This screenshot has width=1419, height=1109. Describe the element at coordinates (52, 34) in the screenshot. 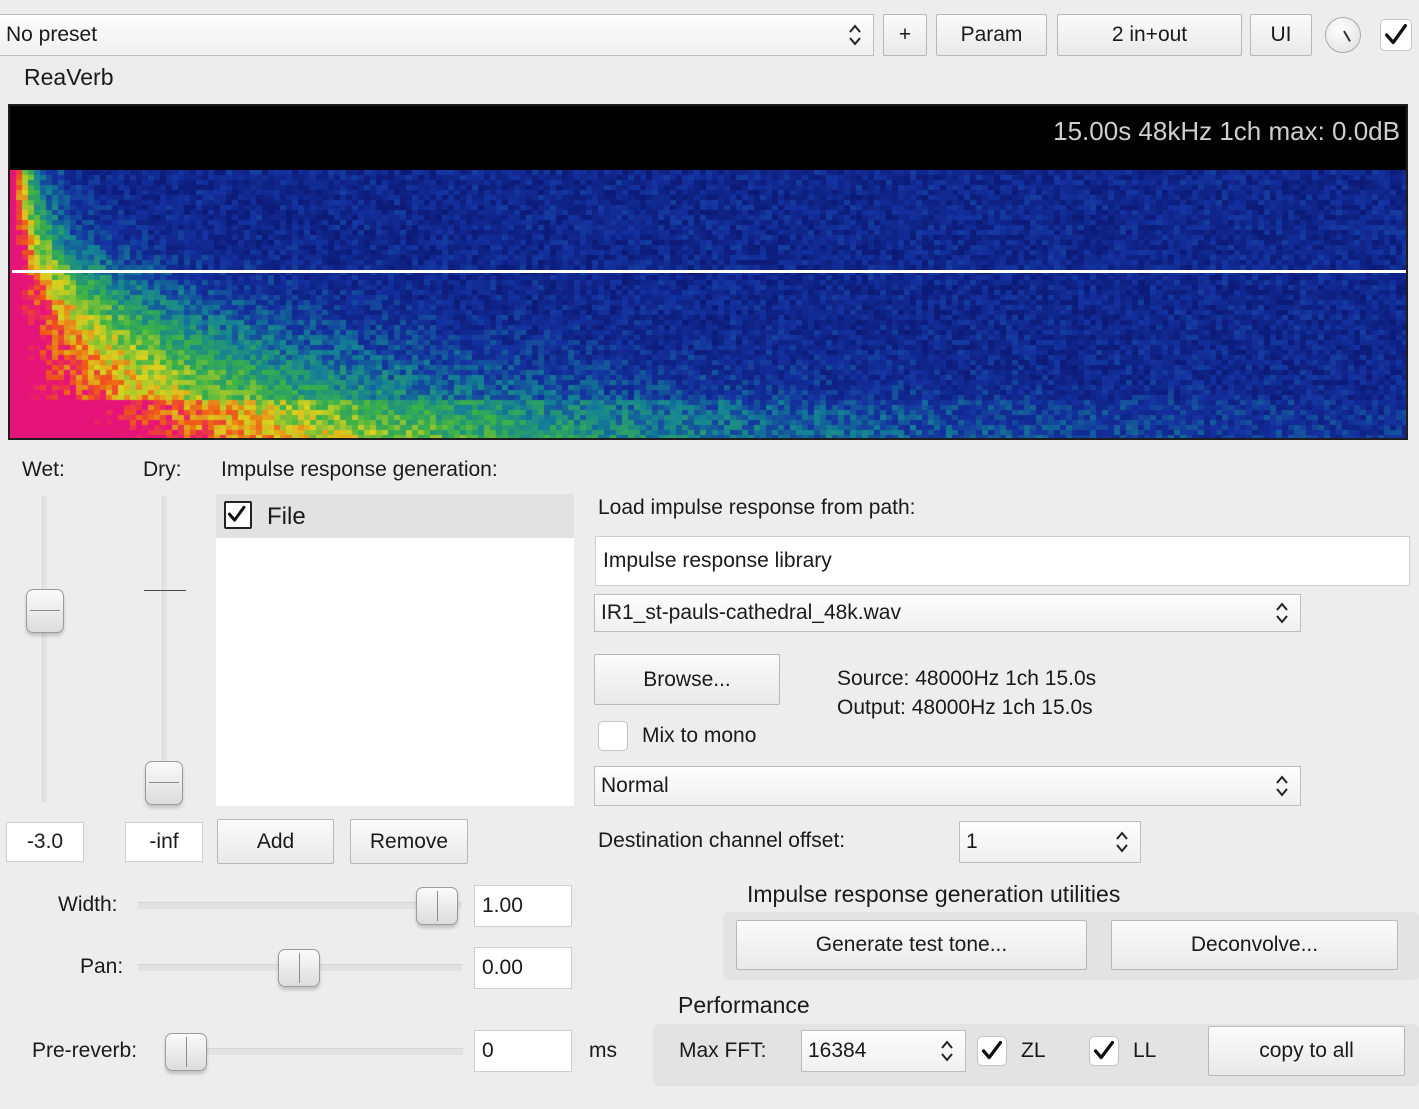

I see `preset-value: No preset` at that location.